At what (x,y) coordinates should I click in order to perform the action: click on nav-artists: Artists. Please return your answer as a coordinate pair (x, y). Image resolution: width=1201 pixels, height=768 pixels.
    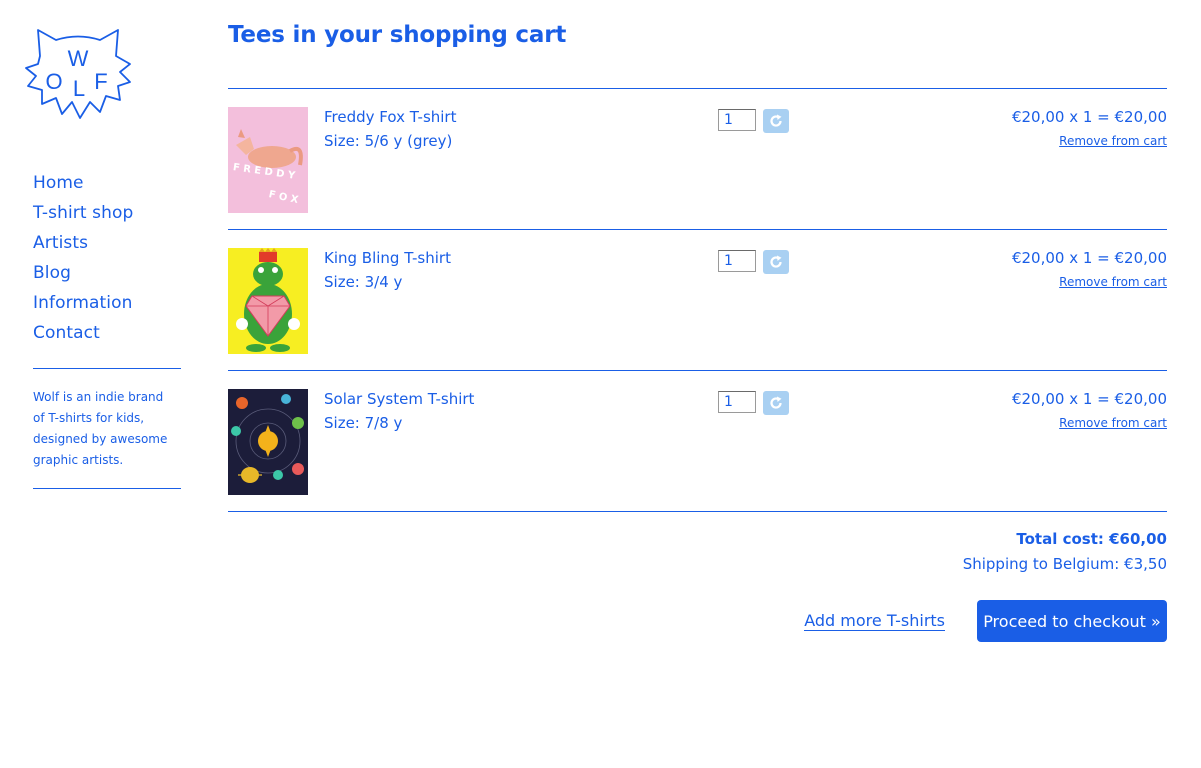
    Looking at the image, I should click on (107, 243).